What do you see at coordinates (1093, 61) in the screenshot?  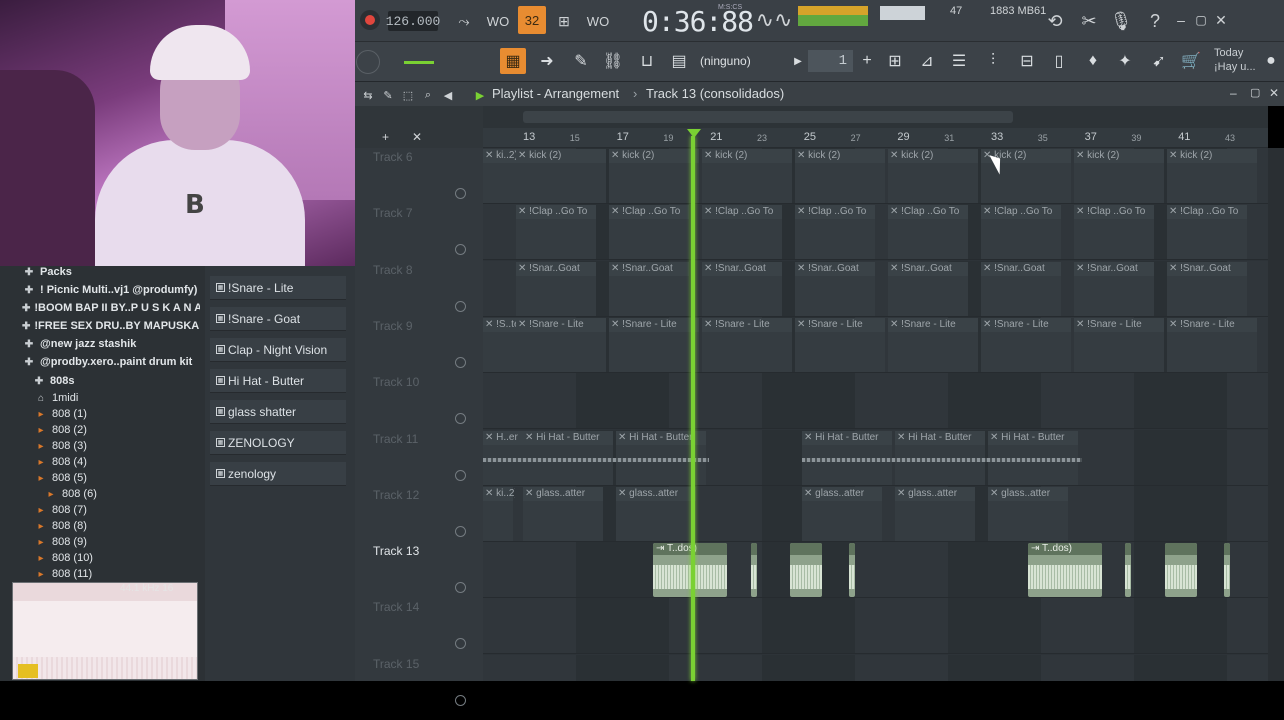 I see `plugin-icon: ♦` at bounding box center [1093, 61].